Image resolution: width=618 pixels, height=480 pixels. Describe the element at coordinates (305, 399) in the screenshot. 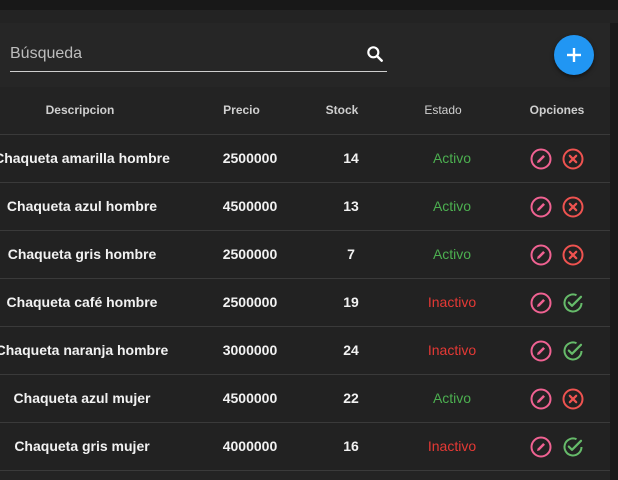

I see `table-row: Chaqueta azul mujer 4500000 22 Activo` at that location.